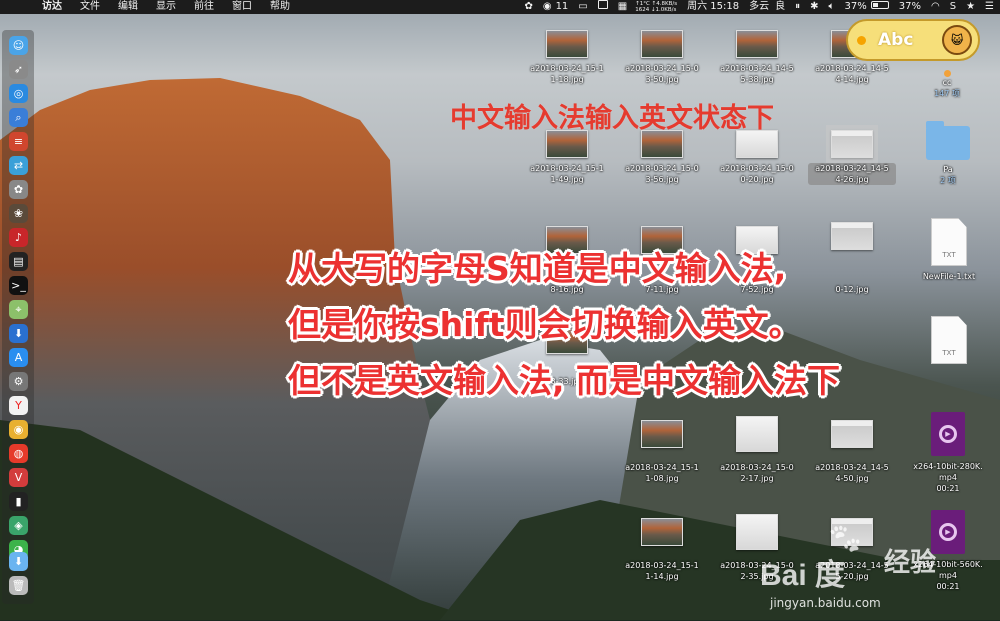 Image resolution: width=1000 pixels, height=621 pixels. What do you see at coordinates (948, 551) in the screenshot?
I see `video-file-2: ▶ x264-10bit-560K. mp4 00:21` at bounding box center [948, 551].